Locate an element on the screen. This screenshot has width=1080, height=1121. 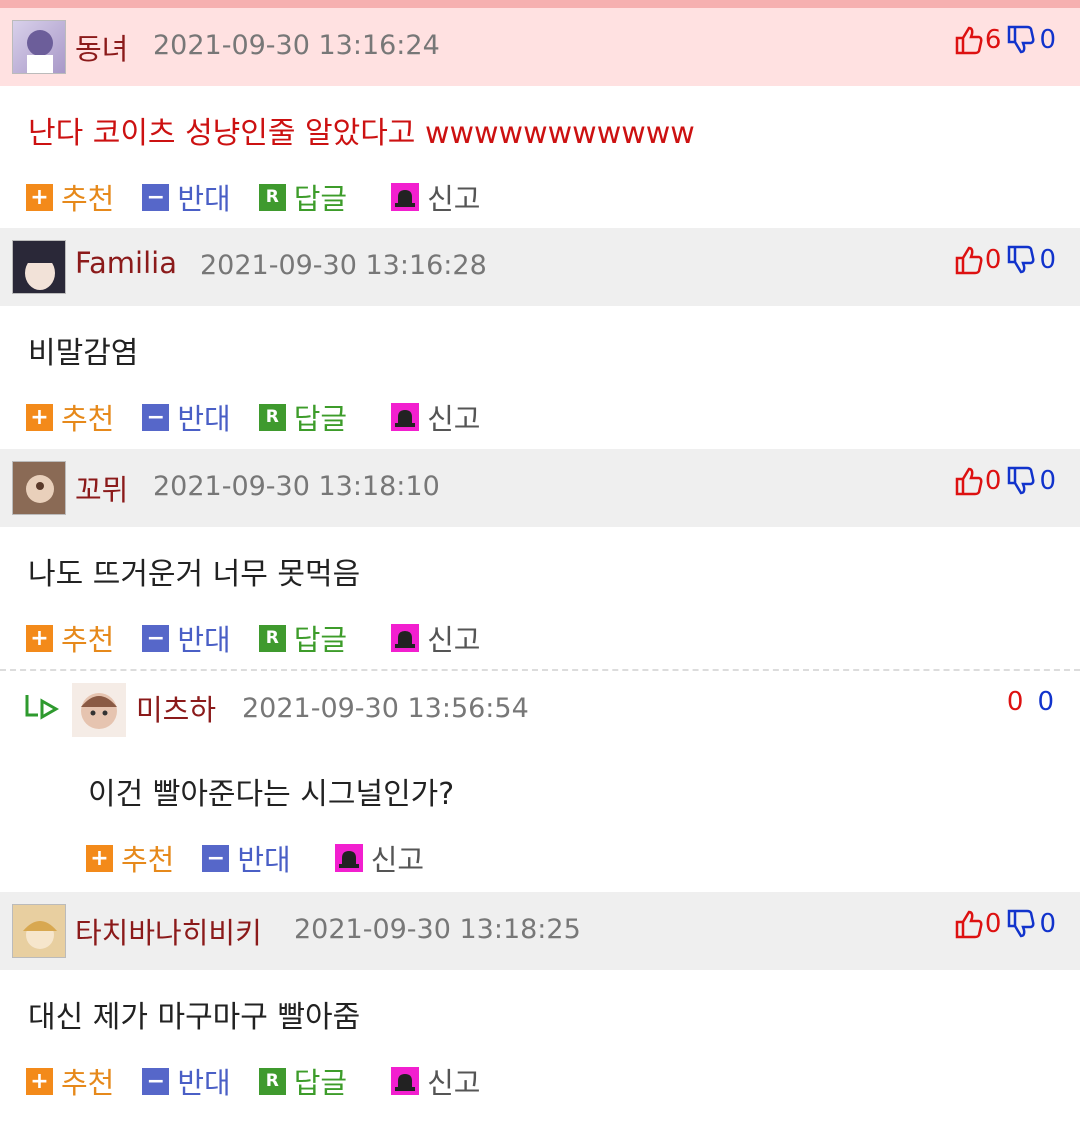
upvote-count: 6 is located at coordinates (993, 40).